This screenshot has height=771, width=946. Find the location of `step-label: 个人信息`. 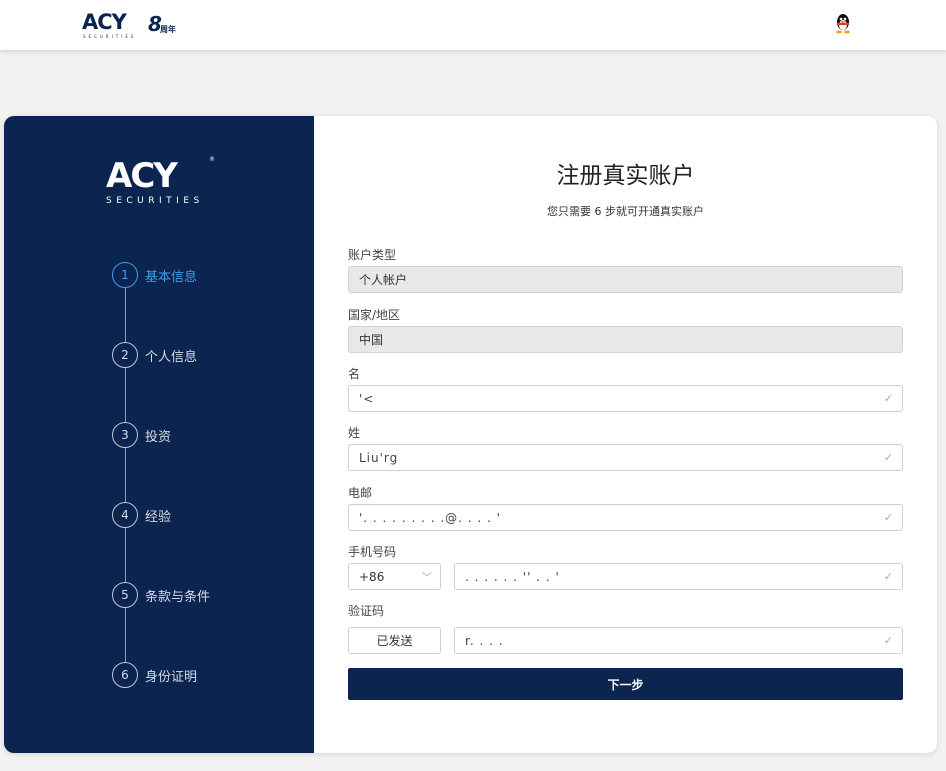

step-label: 个人信息 is located at coordinates (171, 357).